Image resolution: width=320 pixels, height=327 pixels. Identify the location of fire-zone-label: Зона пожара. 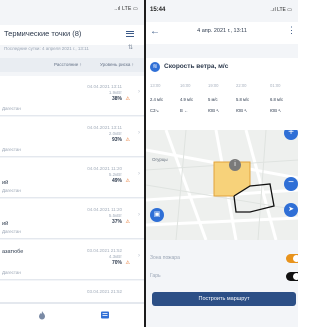
(165, 258).